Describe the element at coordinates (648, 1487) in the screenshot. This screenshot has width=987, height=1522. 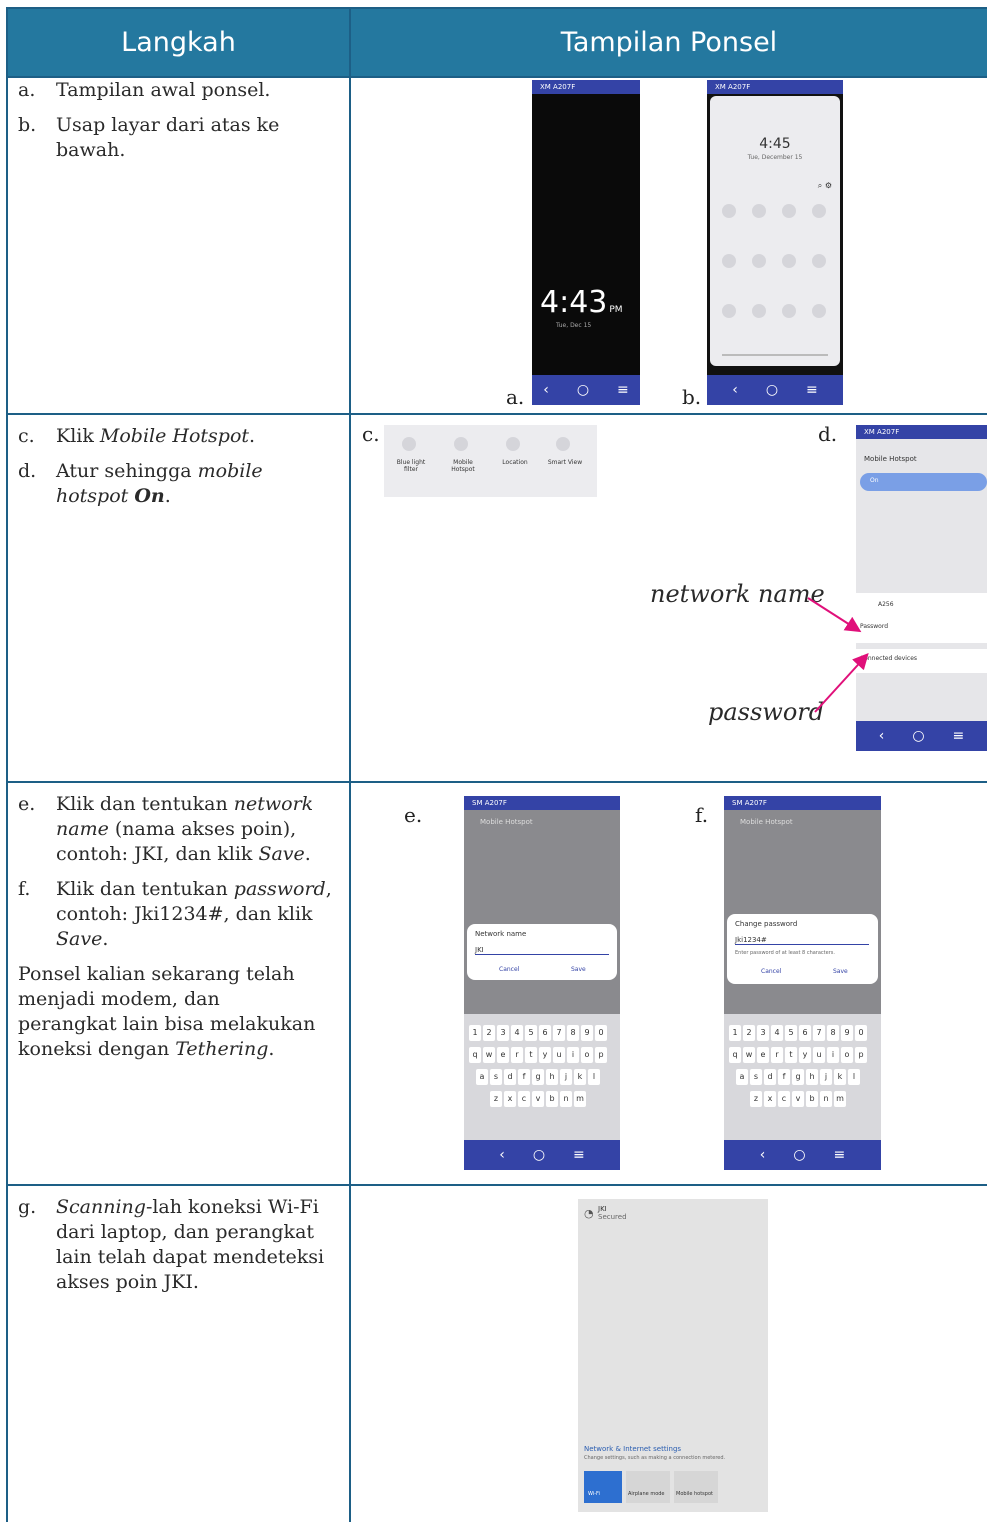
I see `airplane-quick-tile: Airplane mode` at that location.